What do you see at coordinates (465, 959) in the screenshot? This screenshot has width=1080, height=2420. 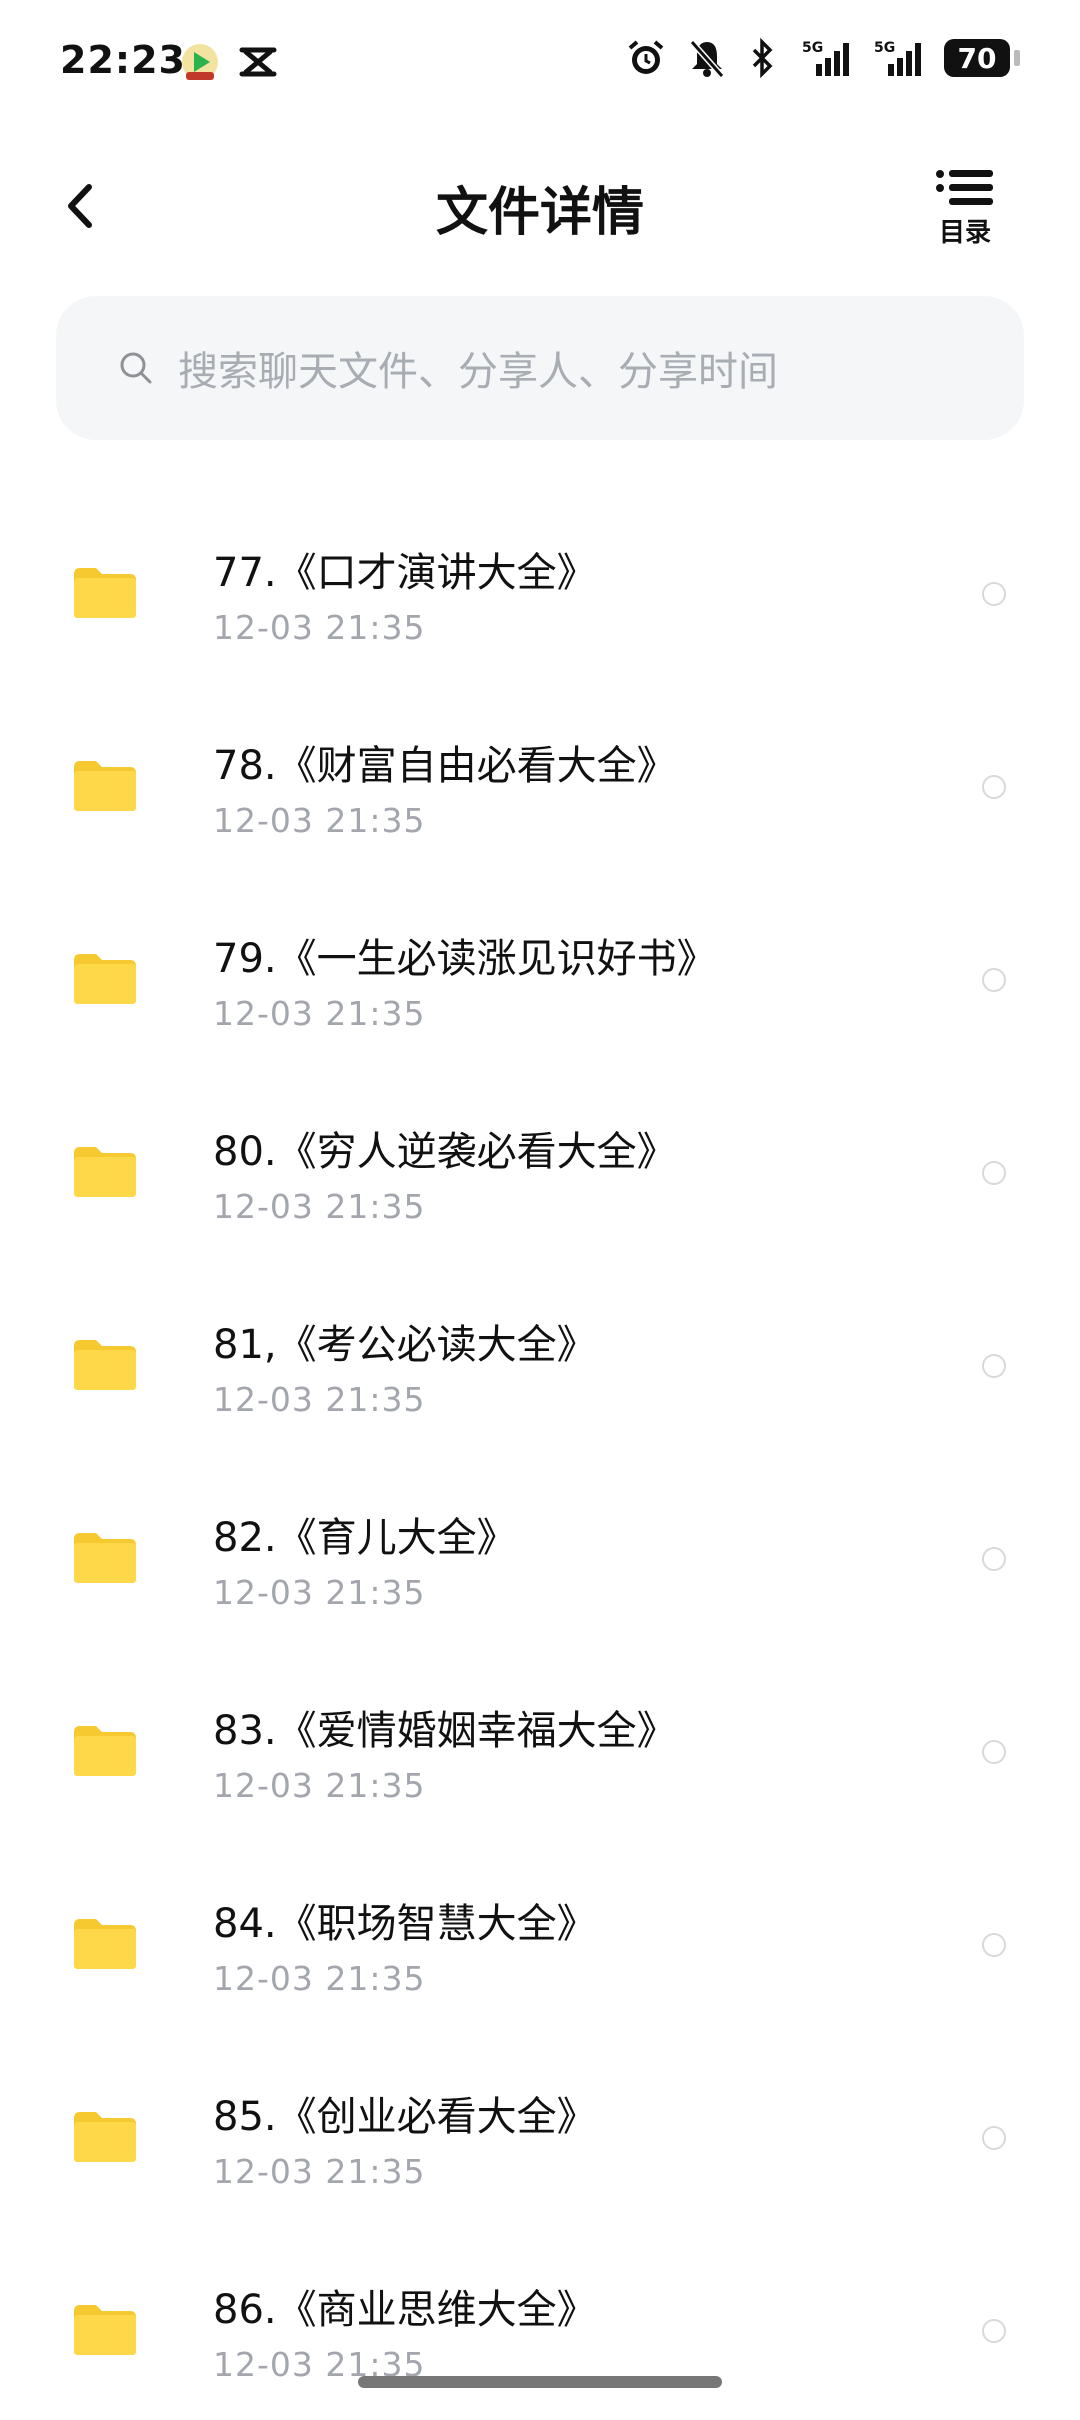 I see `file-name: 79.《一生必读涨见识好书》` at bounding box center [465, 959].